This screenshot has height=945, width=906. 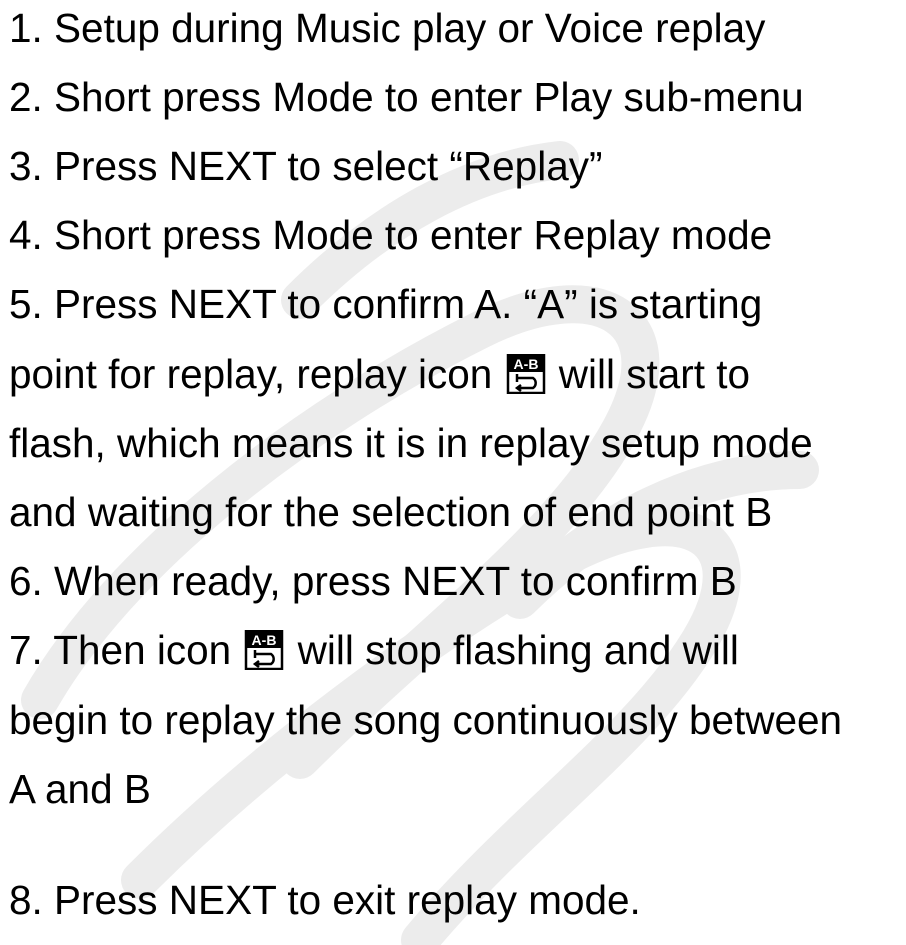 I want to click on instruction-line: 6. When ready, press NEXT to confirm B, so click(x=373, y=581).